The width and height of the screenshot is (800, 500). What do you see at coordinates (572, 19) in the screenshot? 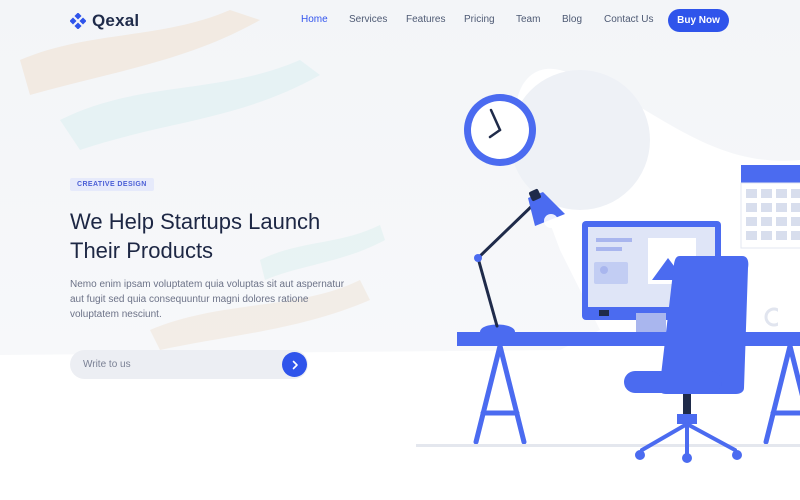
I see `nav-item-blog: Blog` at bounding box center [572, 19].